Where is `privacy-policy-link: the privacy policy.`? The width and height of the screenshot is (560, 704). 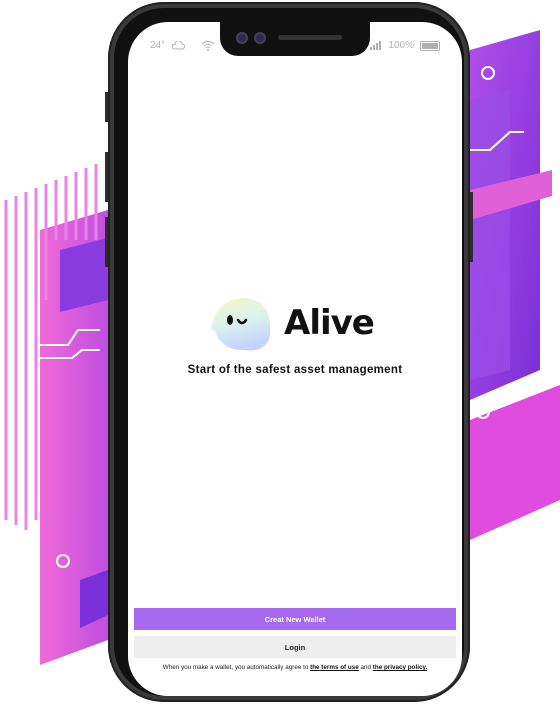
privacy-policy-link: the privacy policy. is located at coordinates (400, 667).